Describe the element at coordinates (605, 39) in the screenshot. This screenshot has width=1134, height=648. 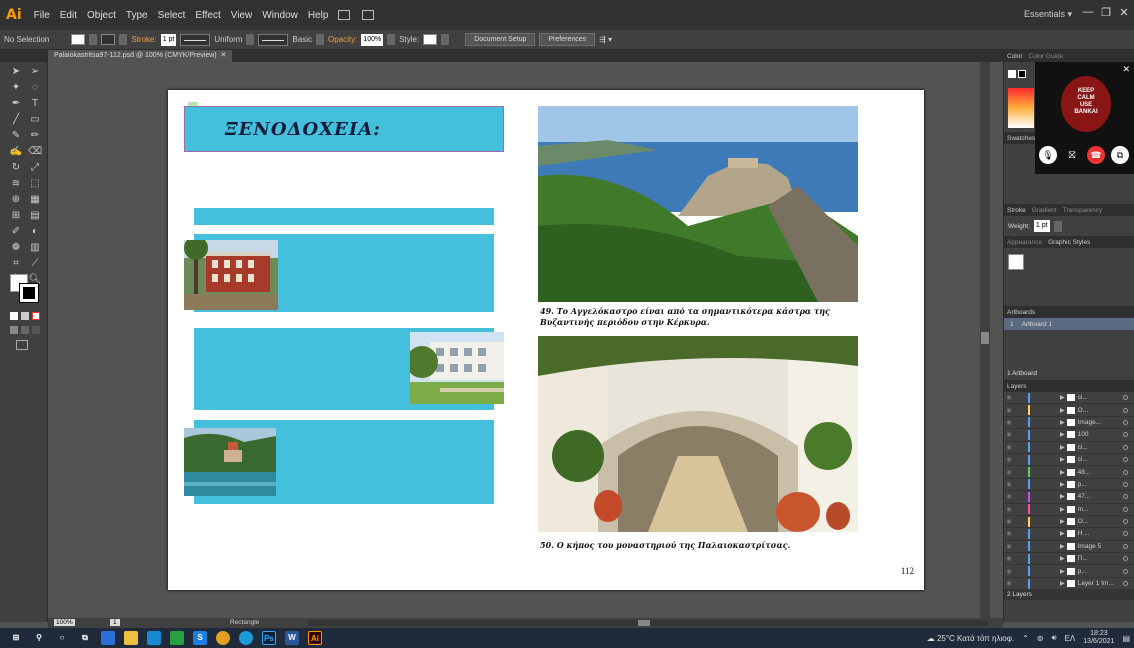
I see `arrange-icon: ⇶ ▾` at that location.